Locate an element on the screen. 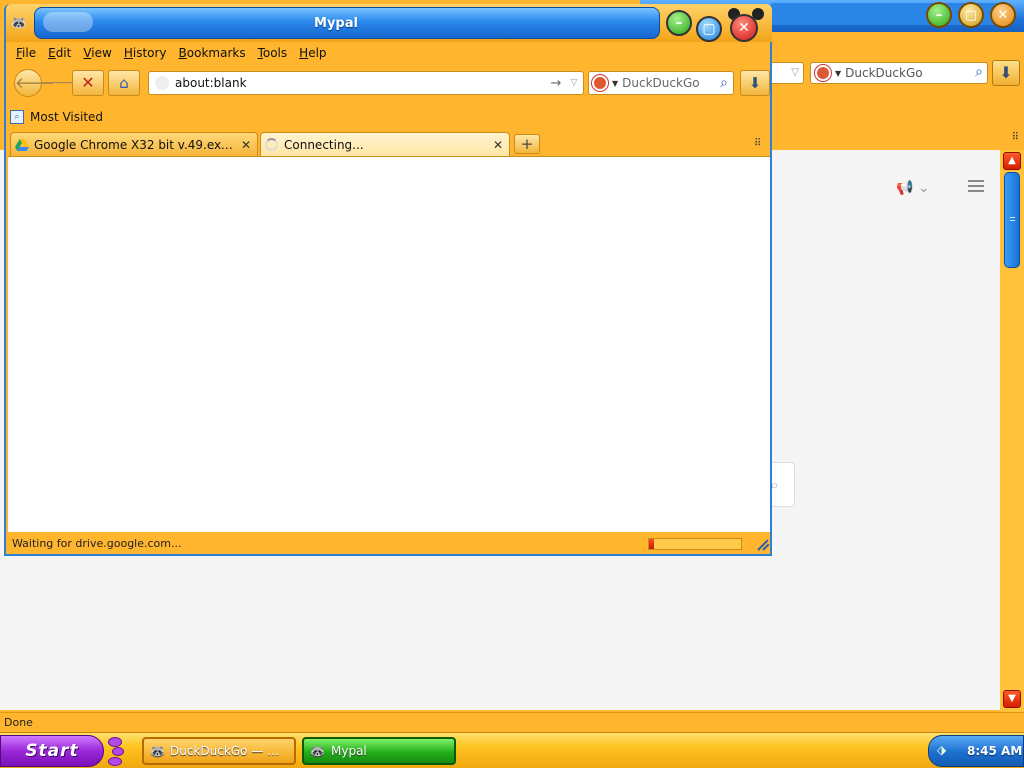 The width and height of the screenshot is (1024, 768). background-maximize-button: ▢ is located at coordinates (971, 15).